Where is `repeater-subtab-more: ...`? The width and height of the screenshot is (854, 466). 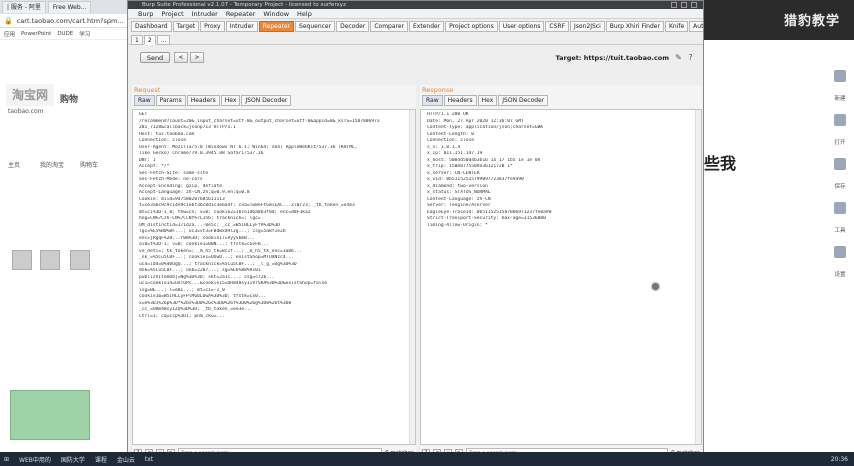 repeater-subtab-more: ... is located at coordinates (163, 40).